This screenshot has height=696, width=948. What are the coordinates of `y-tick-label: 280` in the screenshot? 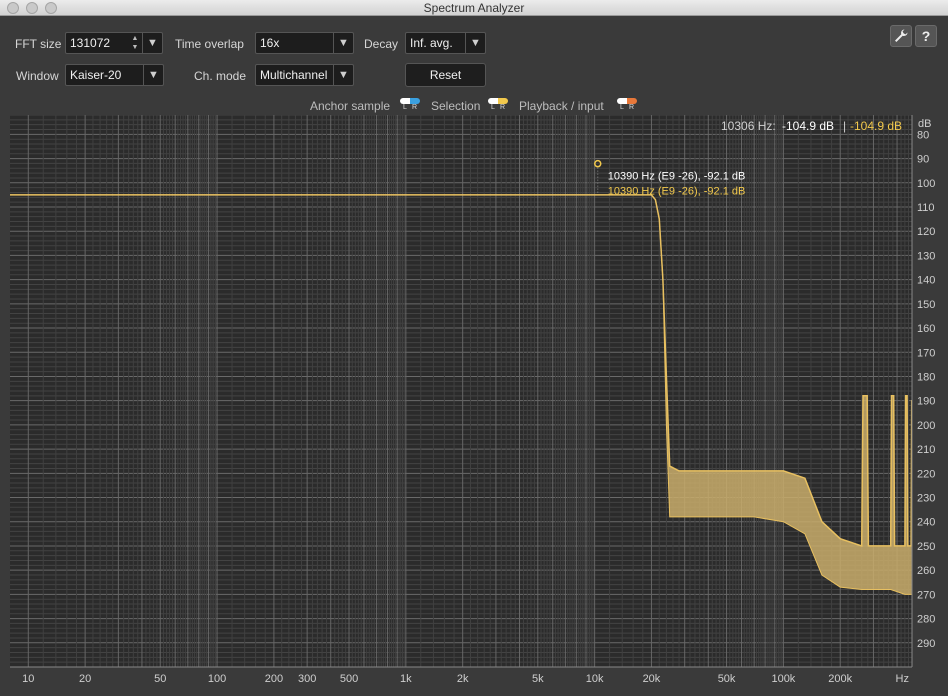 It's located at (926, 620).